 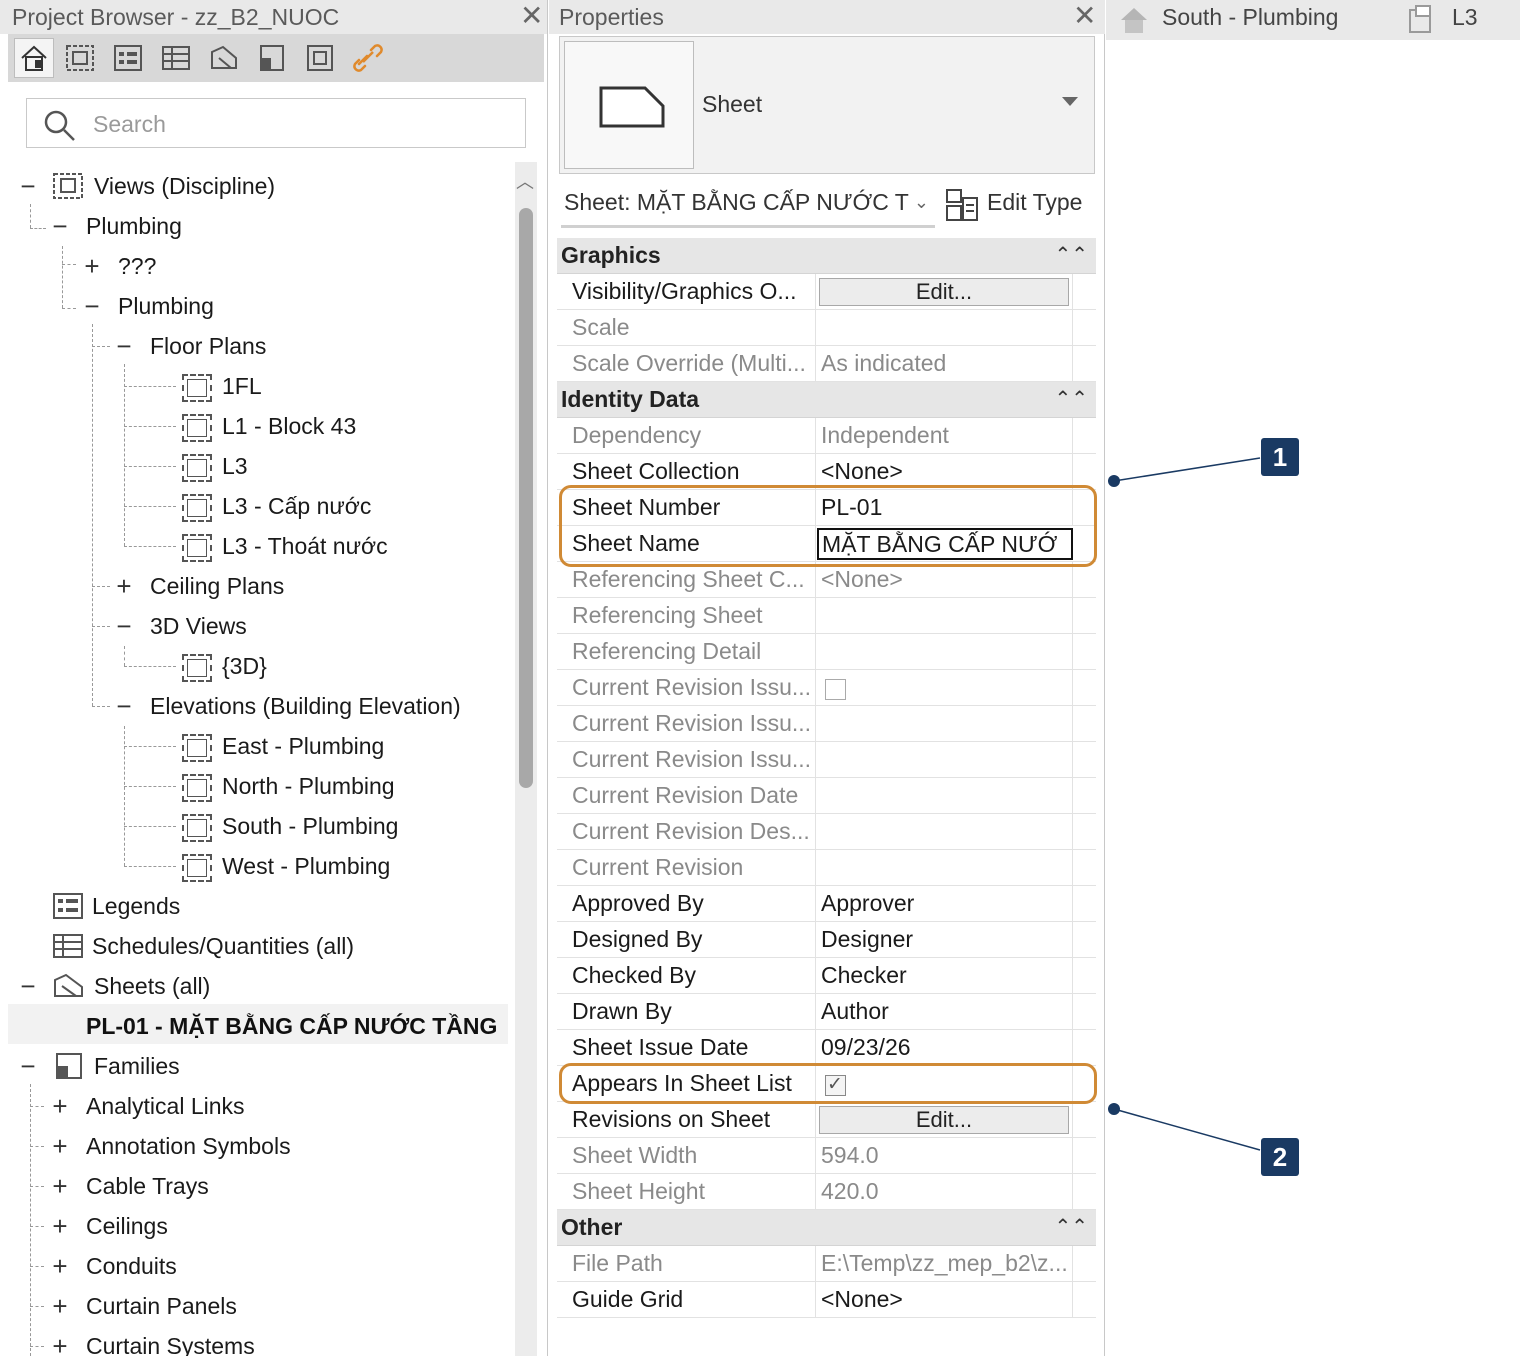 What do you see at coordinates (826, 364) in the screenshot?
I see `prop-row: Scale Override (Multi... As indicated` at bounding box center [826, 364].